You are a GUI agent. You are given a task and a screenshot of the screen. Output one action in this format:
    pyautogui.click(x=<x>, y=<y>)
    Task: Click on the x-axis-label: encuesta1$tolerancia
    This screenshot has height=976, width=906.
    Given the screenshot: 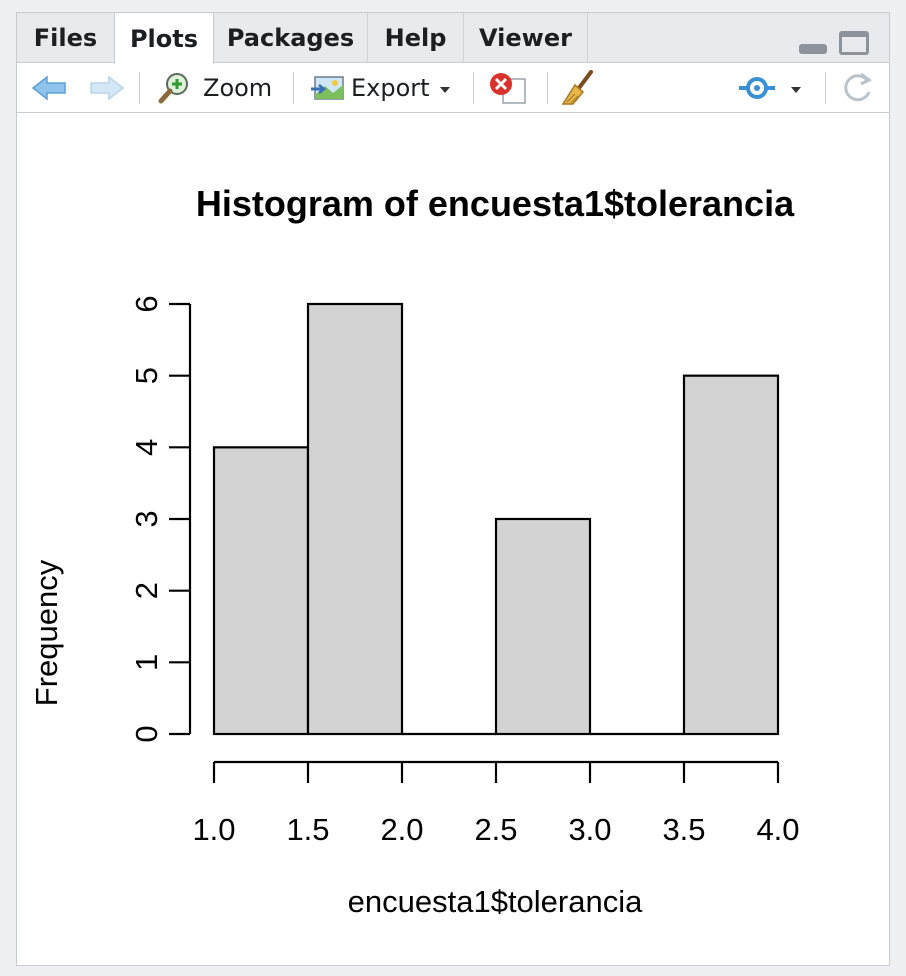 What is the action you would take?
    pyautogui.click(x=495, y=901)
    